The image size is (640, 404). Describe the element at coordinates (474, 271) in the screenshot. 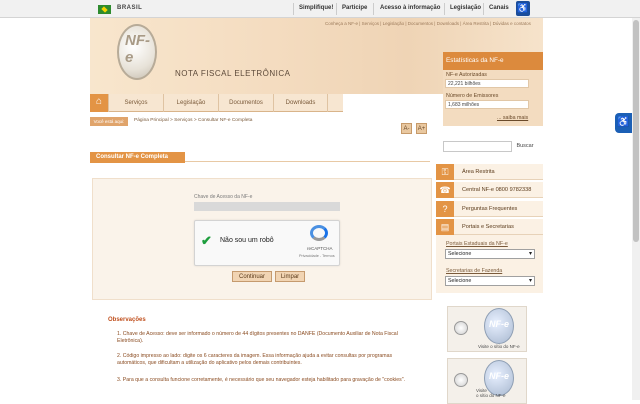

I see `secretarias-label: Secretarias de Fazenda` at that location.